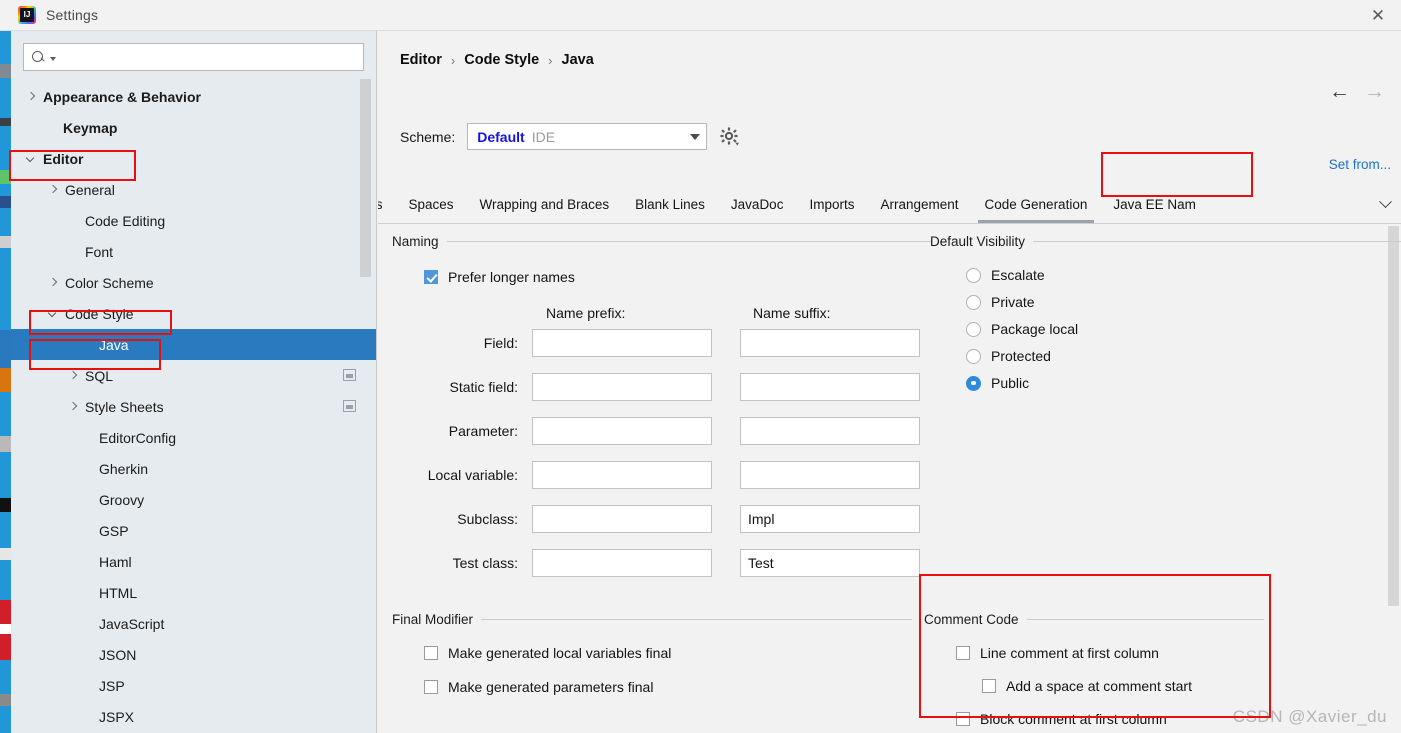  Describe the element at coordinates (387, 204) in the screenshot. I see `tab-ts: ts` at that location.